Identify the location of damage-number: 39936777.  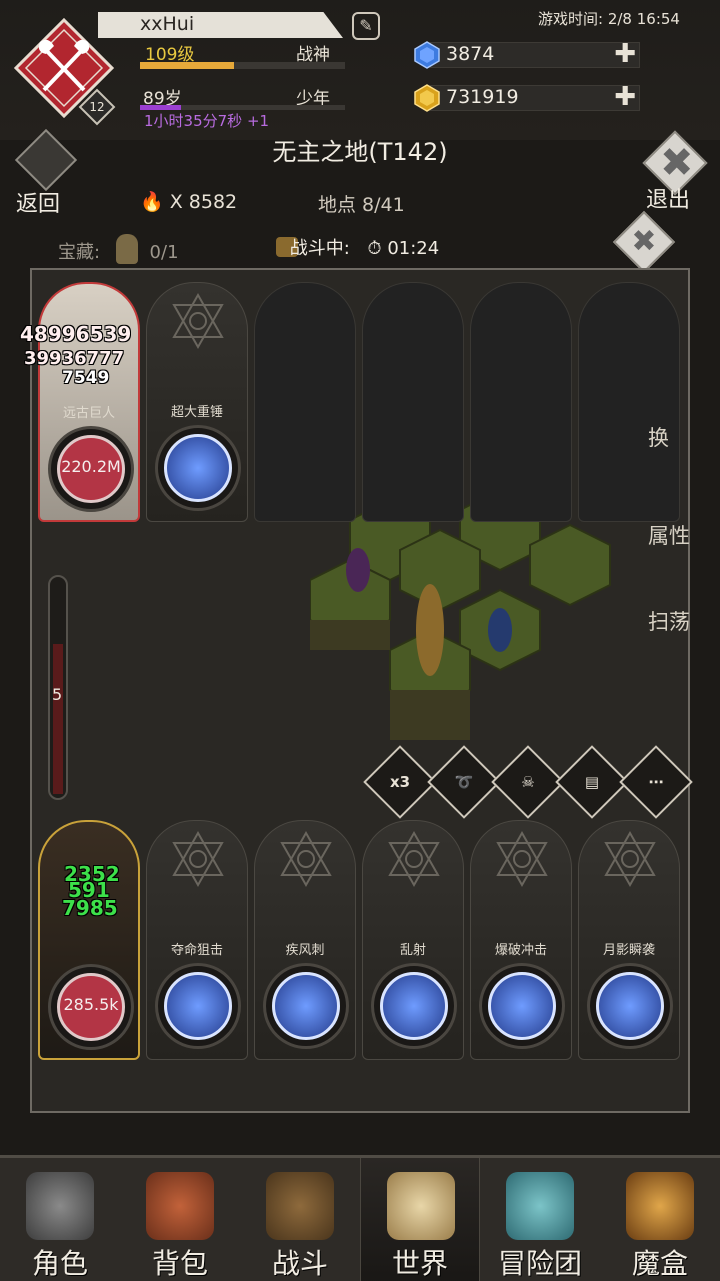
(74, 358).